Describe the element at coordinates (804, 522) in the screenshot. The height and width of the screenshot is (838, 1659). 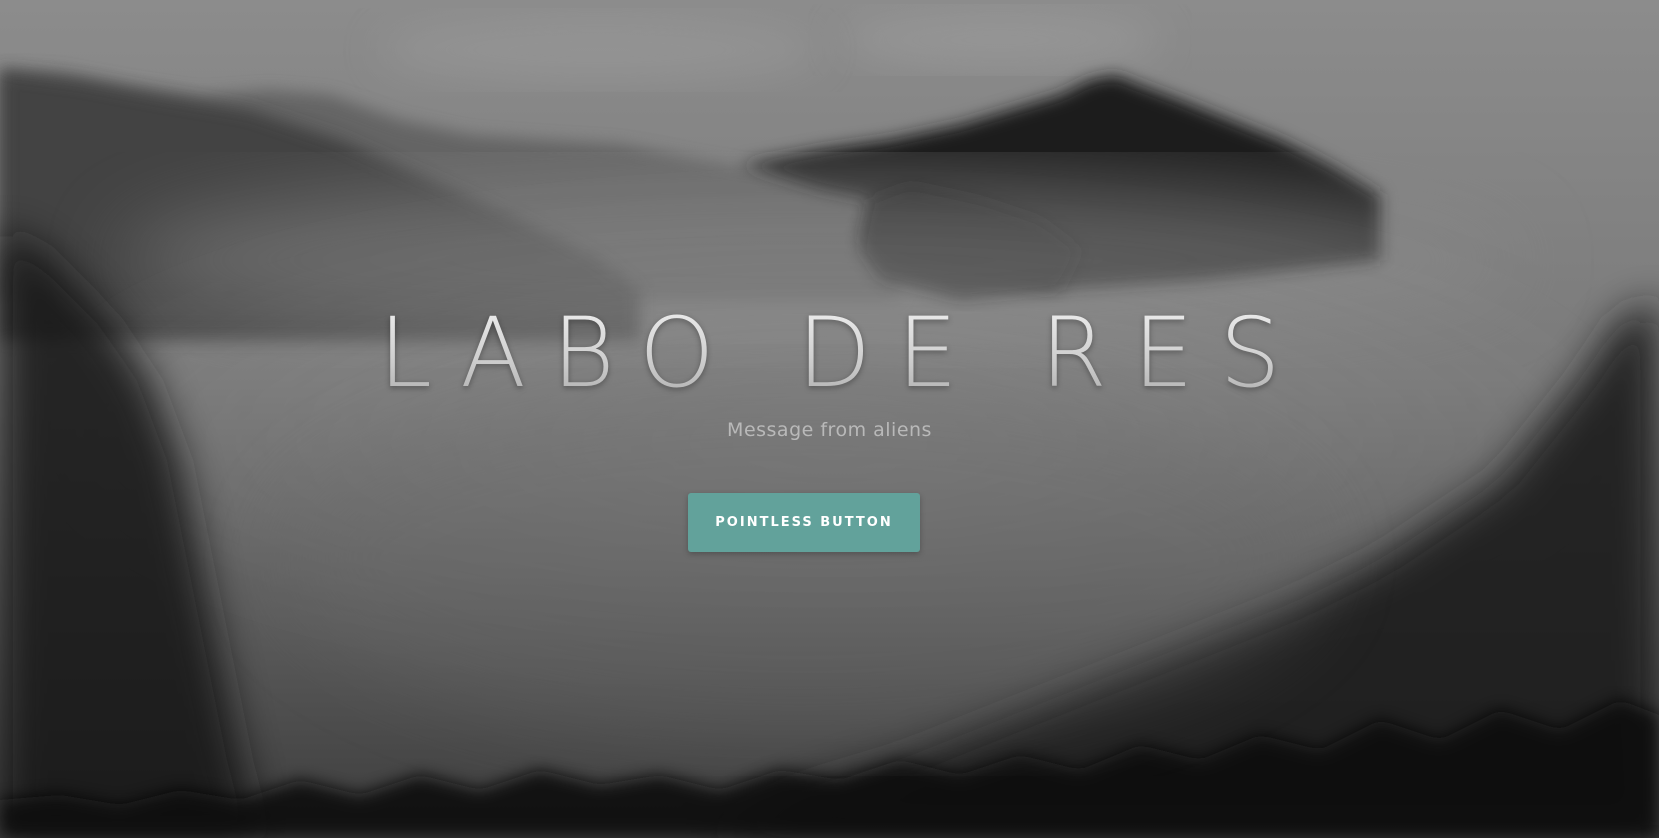
I see `pointless-button: POINTLESS BUTTON` at that location.